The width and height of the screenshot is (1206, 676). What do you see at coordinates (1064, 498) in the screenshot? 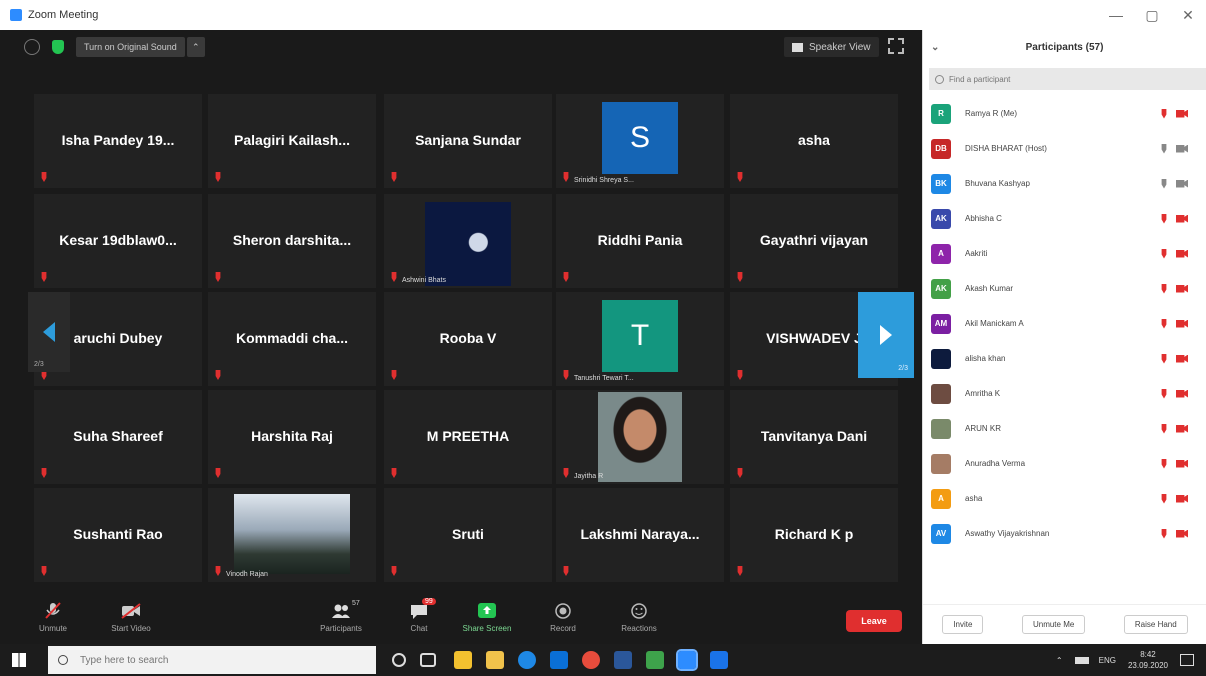
I see `participant-row: Aasha` at bounding box center [1064, 498].